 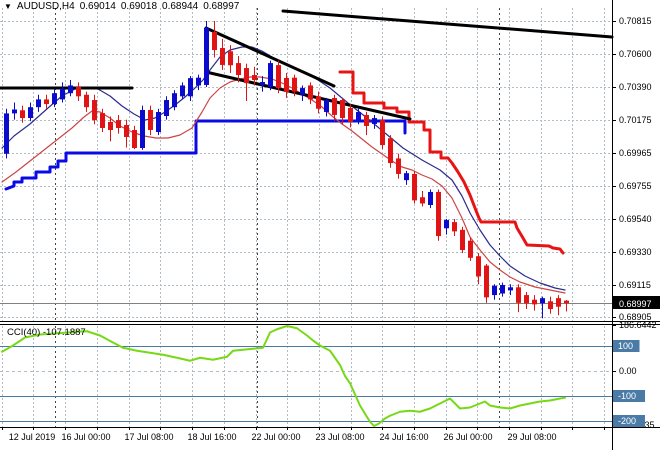 I want to click on time-axis-label: 23 Jul 08:00, so click(x=339, y=437).